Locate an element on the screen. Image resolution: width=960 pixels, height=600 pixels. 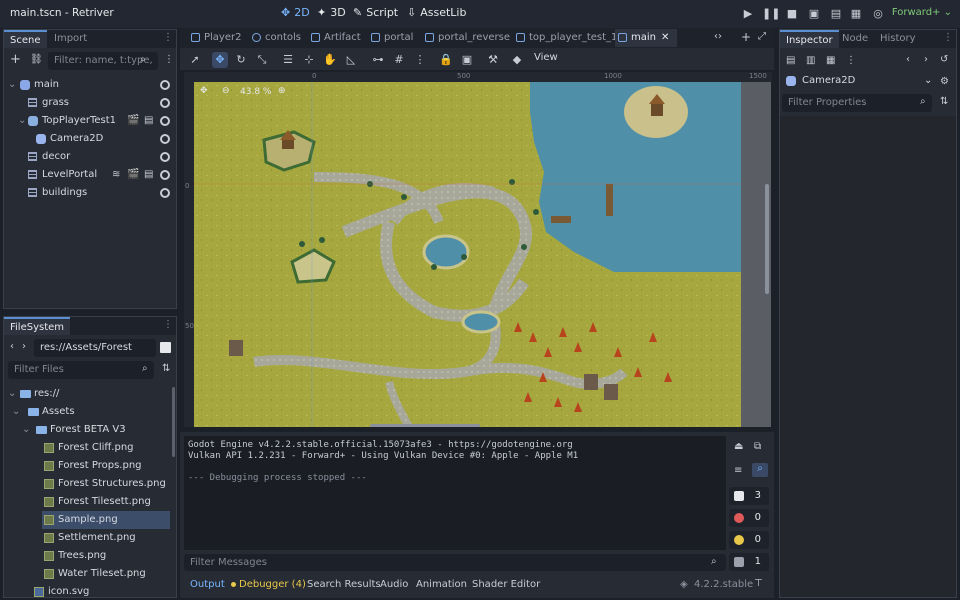
filter-errors-toggle: 0 is located at coordinates (749, 518).